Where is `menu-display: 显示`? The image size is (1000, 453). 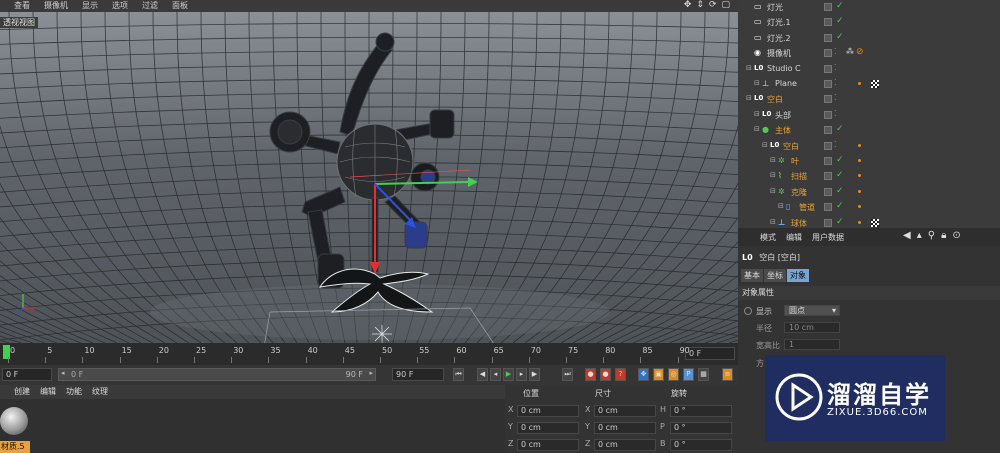
menu-display: 显示 is located at coordinates (90, 6).